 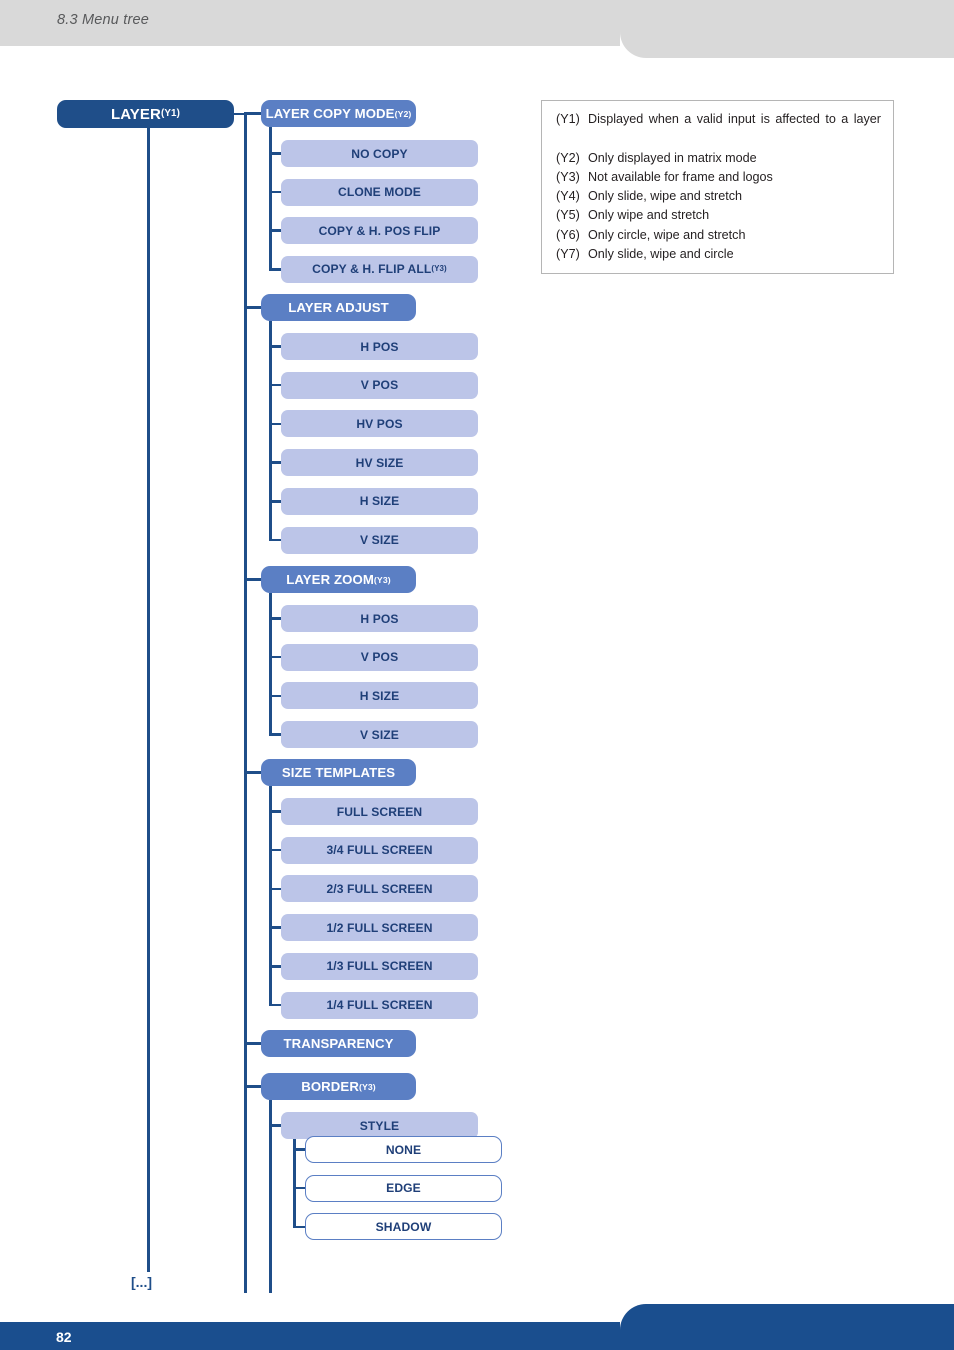 I want to click on connector-spine-root, so click(x=148, y=700).